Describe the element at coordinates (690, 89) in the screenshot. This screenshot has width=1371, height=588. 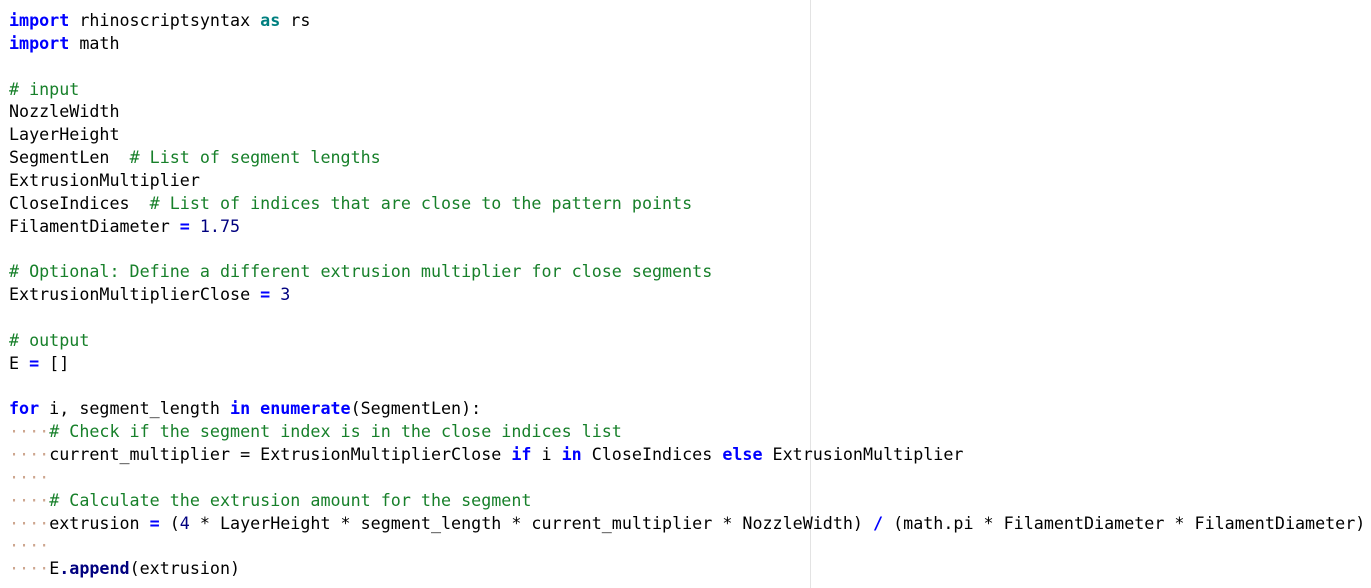
I see `code-line: # input` at that location.